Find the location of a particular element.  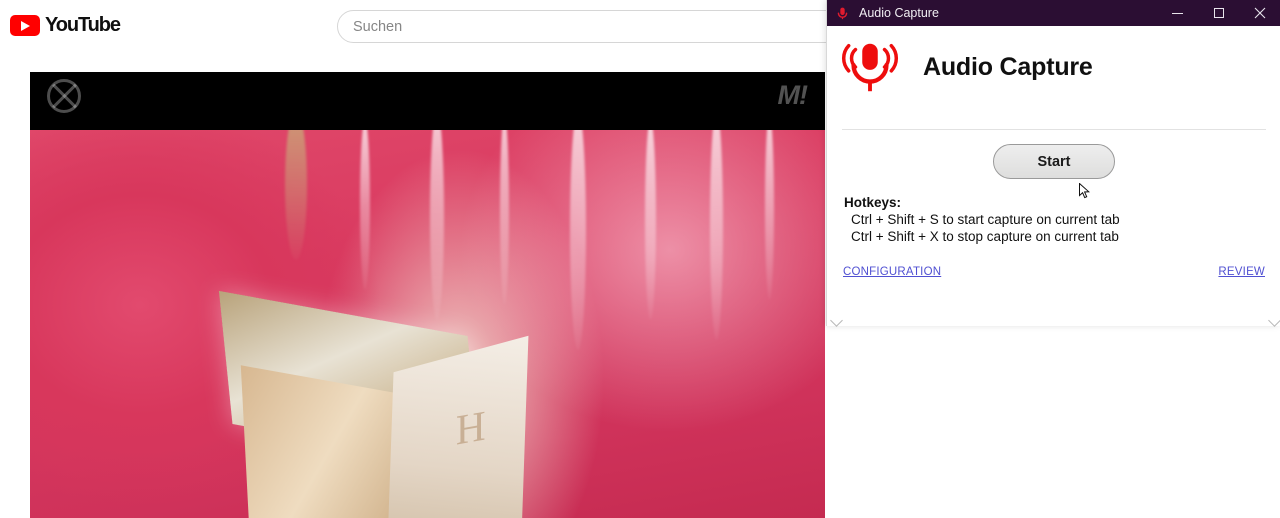

minimize-button is located at coordinates (1177, 13).